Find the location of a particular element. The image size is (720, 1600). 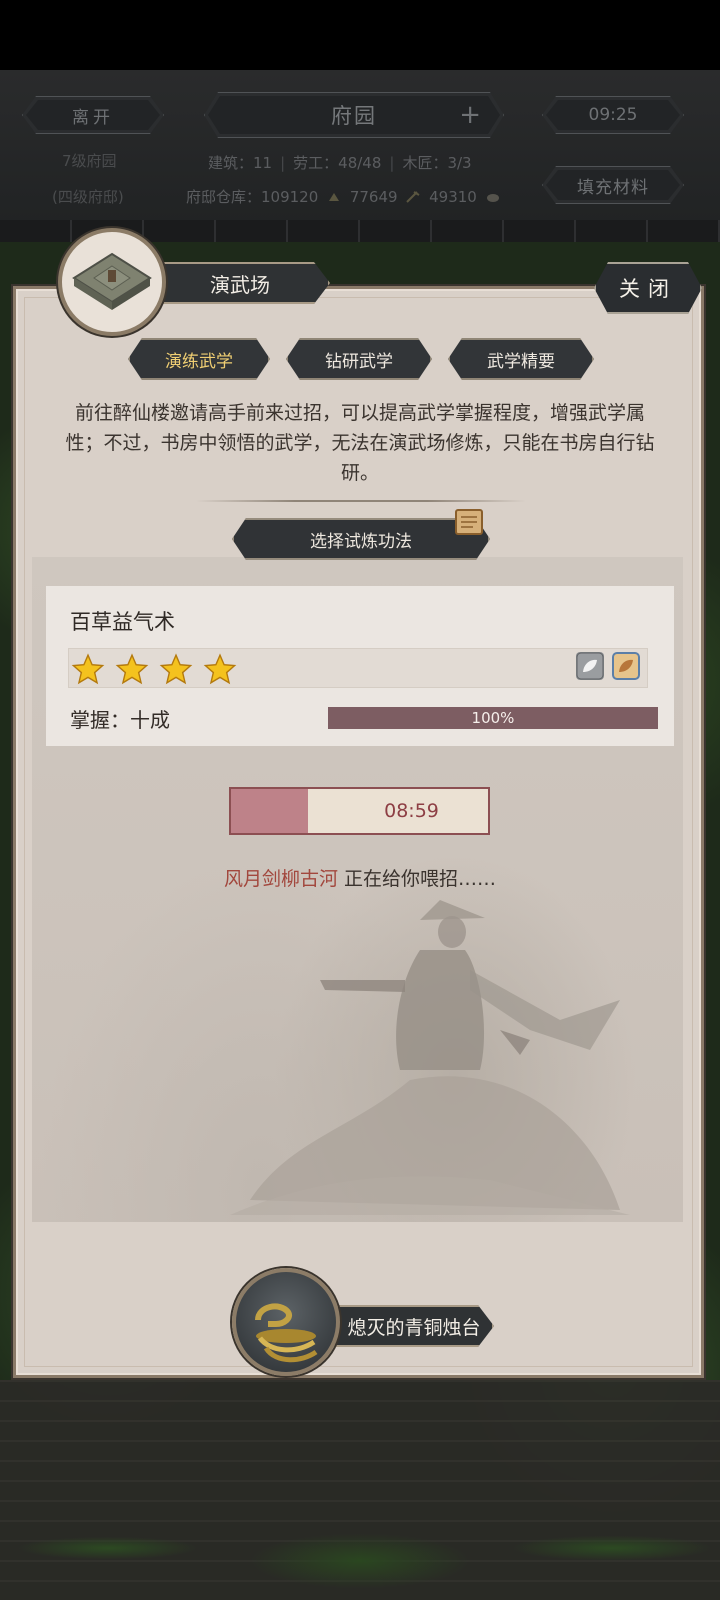

carpenter-count: 木匠：3/3 is located at coordinates (437, 163).